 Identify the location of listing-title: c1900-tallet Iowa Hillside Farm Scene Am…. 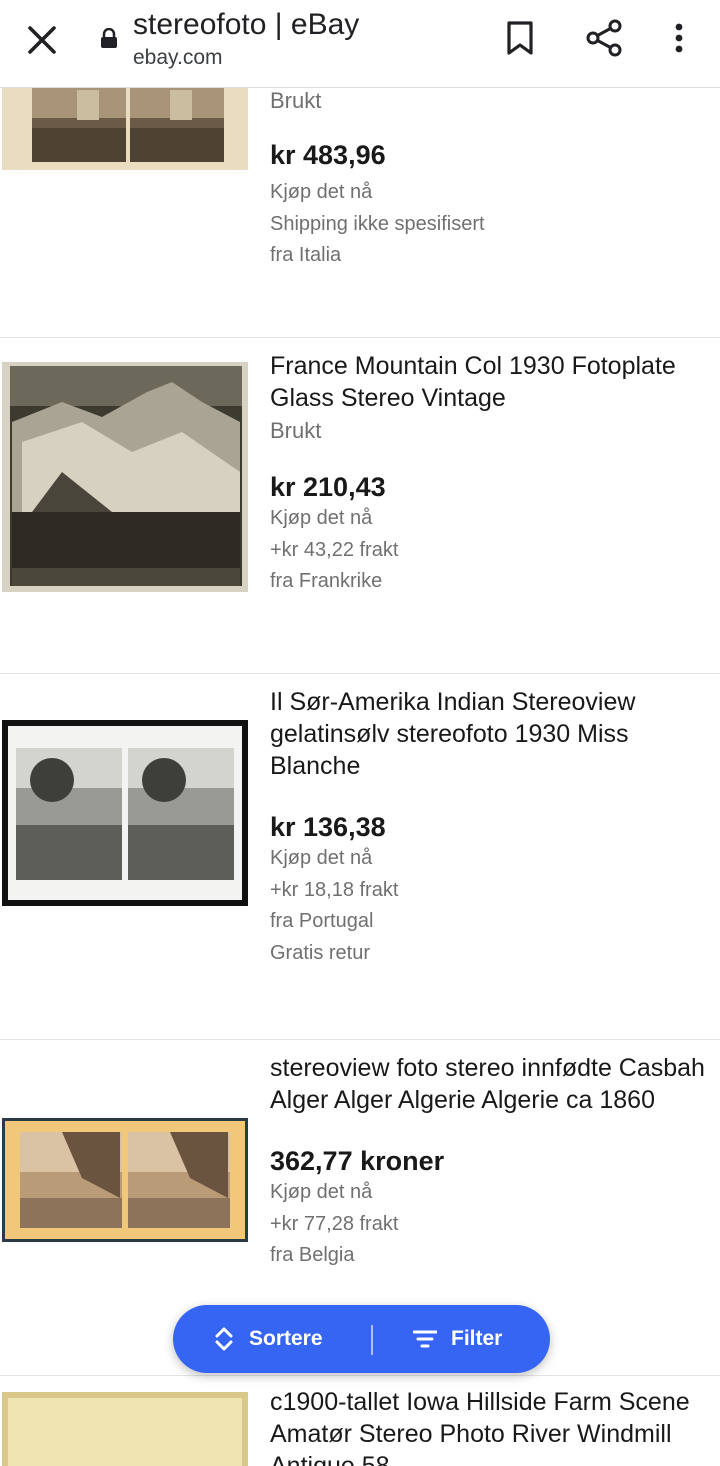
(495, 1426).